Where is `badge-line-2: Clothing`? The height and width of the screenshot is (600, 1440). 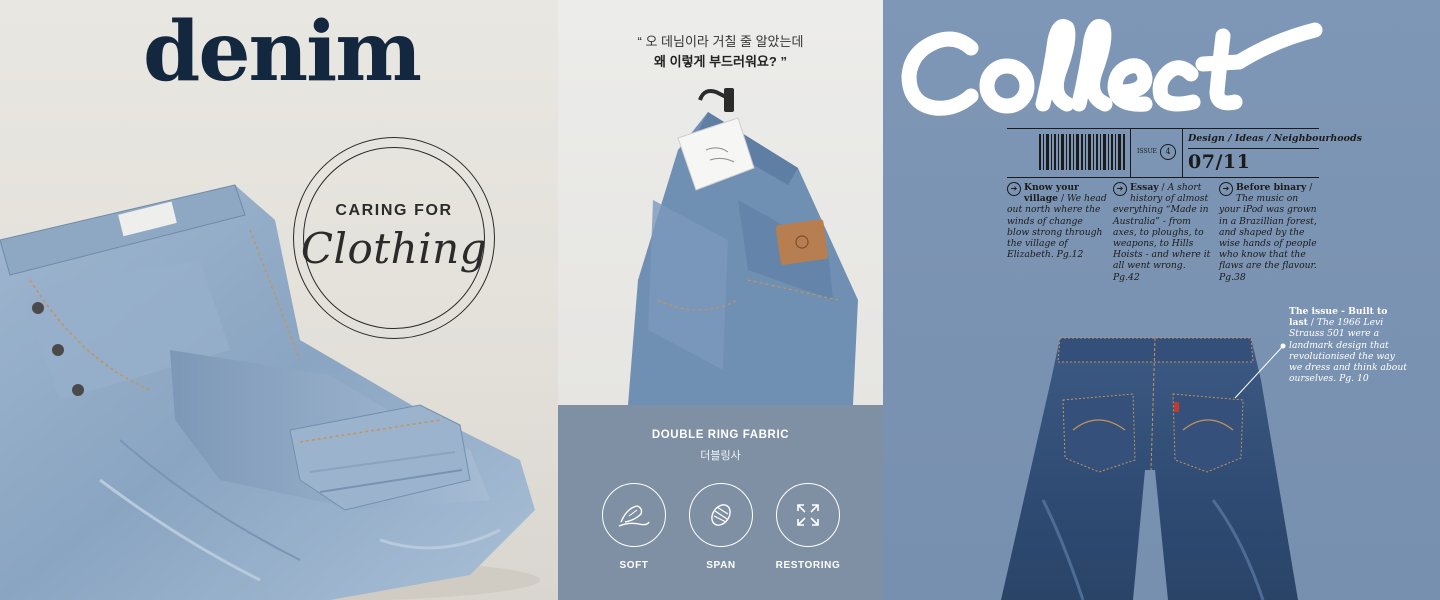 badge-line-2: Clothing is located at coordinates (394, 248).